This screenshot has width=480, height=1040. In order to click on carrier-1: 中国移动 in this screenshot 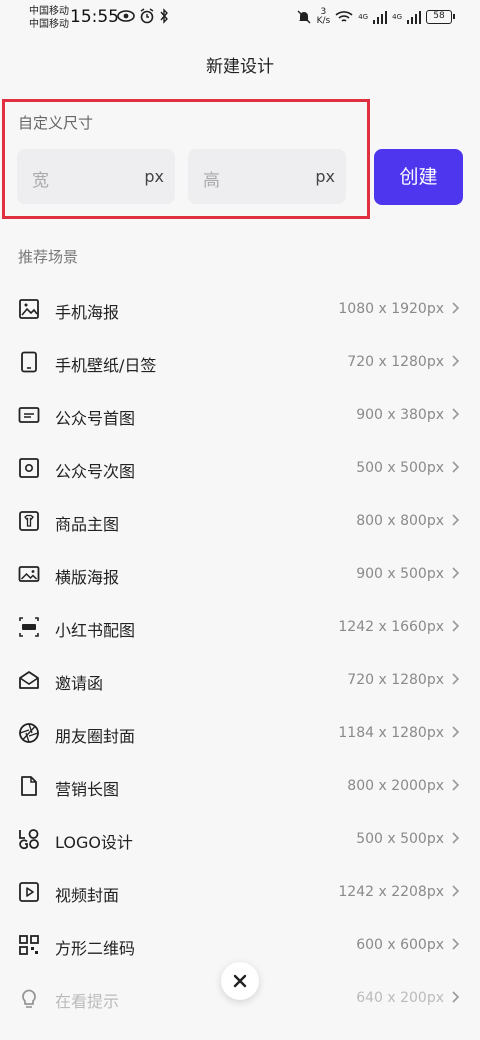, I will do `click(49, 11)`.